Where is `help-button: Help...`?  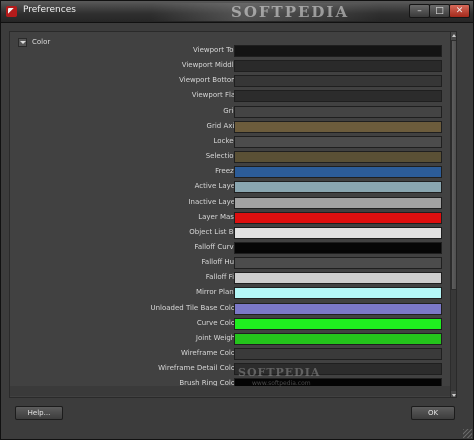
help-button: Help... is located at coordinates (39, 413).